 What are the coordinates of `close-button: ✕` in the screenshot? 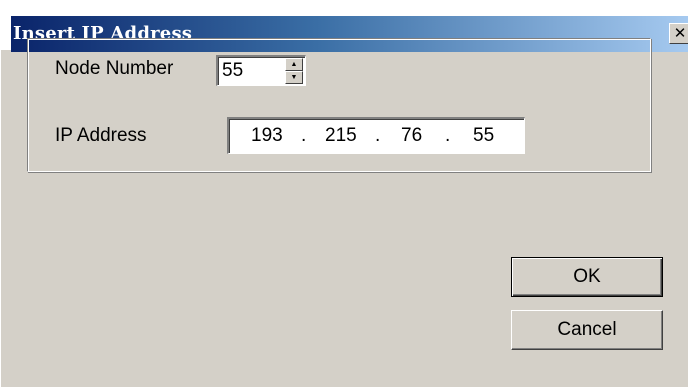 It's located at (678, 33).